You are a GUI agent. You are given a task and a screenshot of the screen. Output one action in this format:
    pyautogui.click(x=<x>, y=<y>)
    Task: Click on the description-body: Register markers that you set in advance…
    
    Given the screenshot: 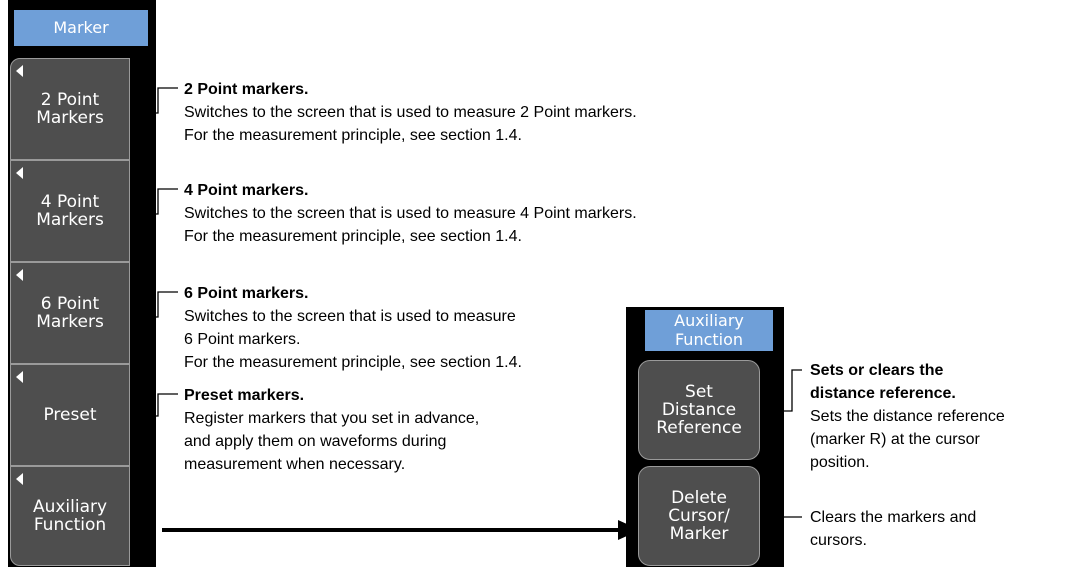 What is the action you would take?
    pyautogui.click(x=332, y=441)
    